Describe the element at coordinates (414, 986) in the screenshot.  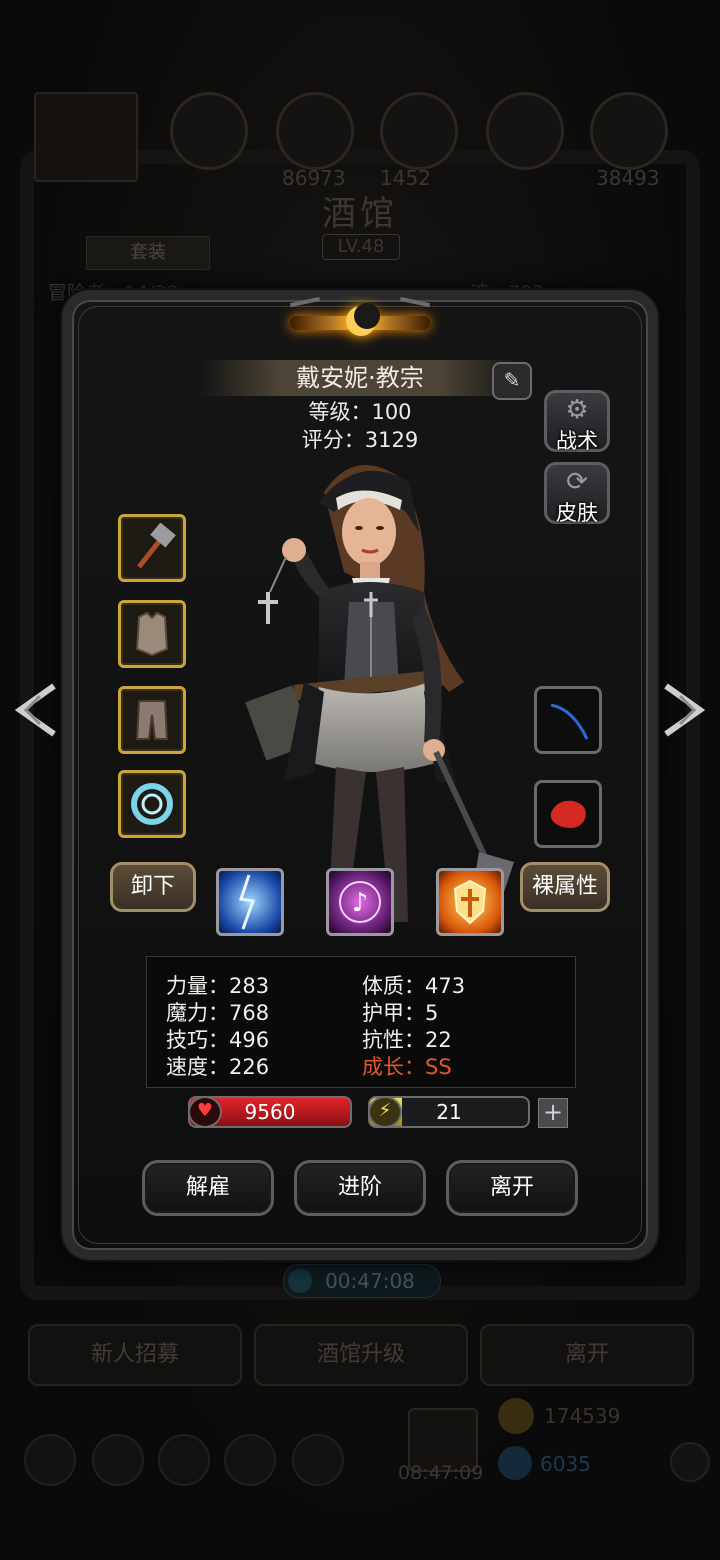
I see `attr-constitution: 体质：473` at that location.